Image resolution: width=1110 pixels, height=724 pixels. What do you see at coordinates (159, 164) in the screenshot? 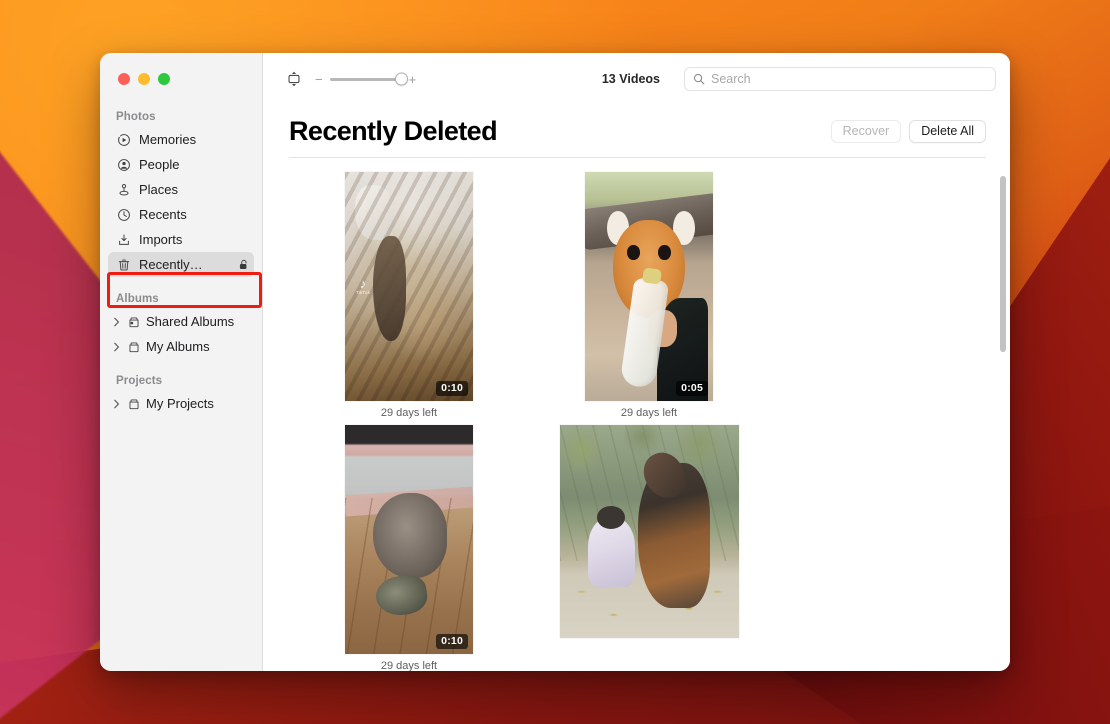
I see `sidebar-item-label: People` at bounding box center [159, 164].